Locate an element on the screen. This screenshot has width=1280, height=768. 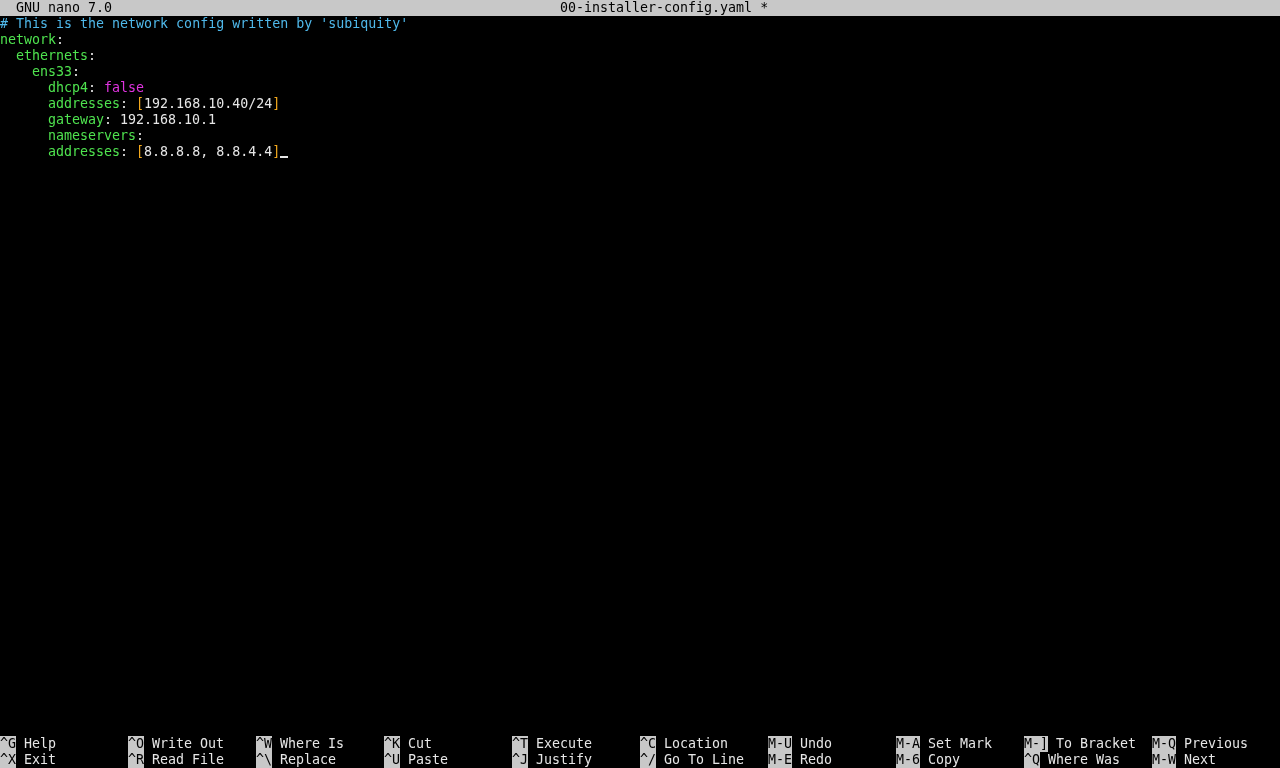
shortcut-label: Justify is located at coordinates (564, 760).